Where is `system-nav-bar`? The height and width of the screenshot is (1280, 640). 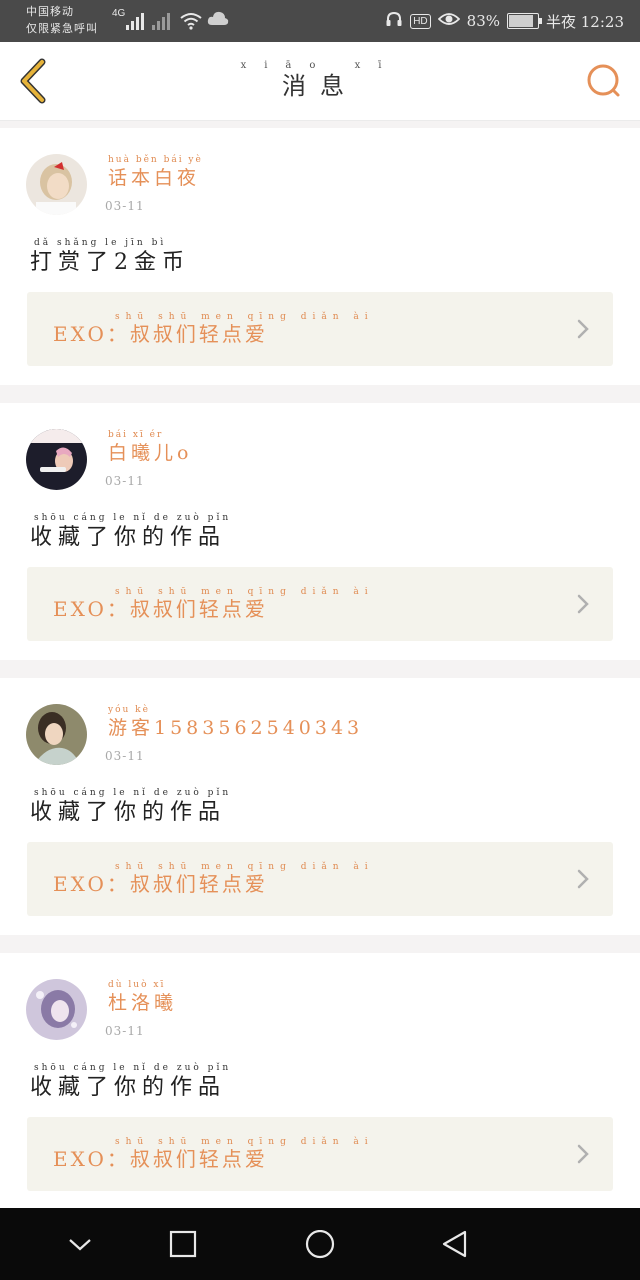 system-nav-bar is located at coordinates (320, 1244).